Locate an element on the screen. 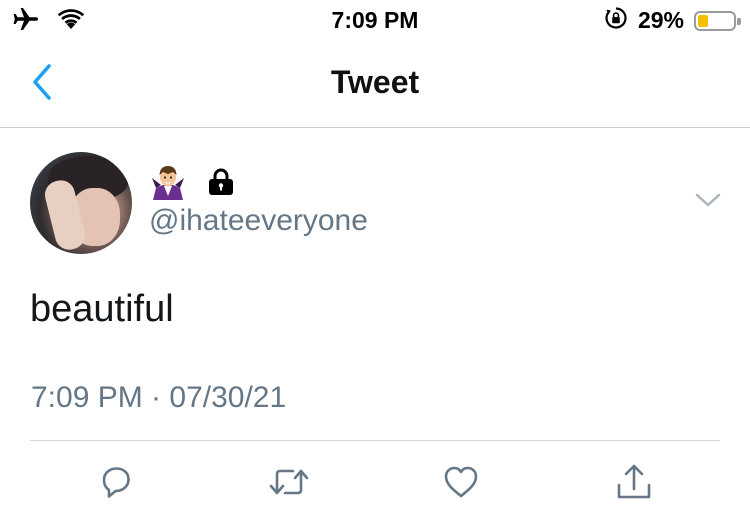 This screenshot has width=750, height=526. status-right: 29% is located at coordinates (672, 20).